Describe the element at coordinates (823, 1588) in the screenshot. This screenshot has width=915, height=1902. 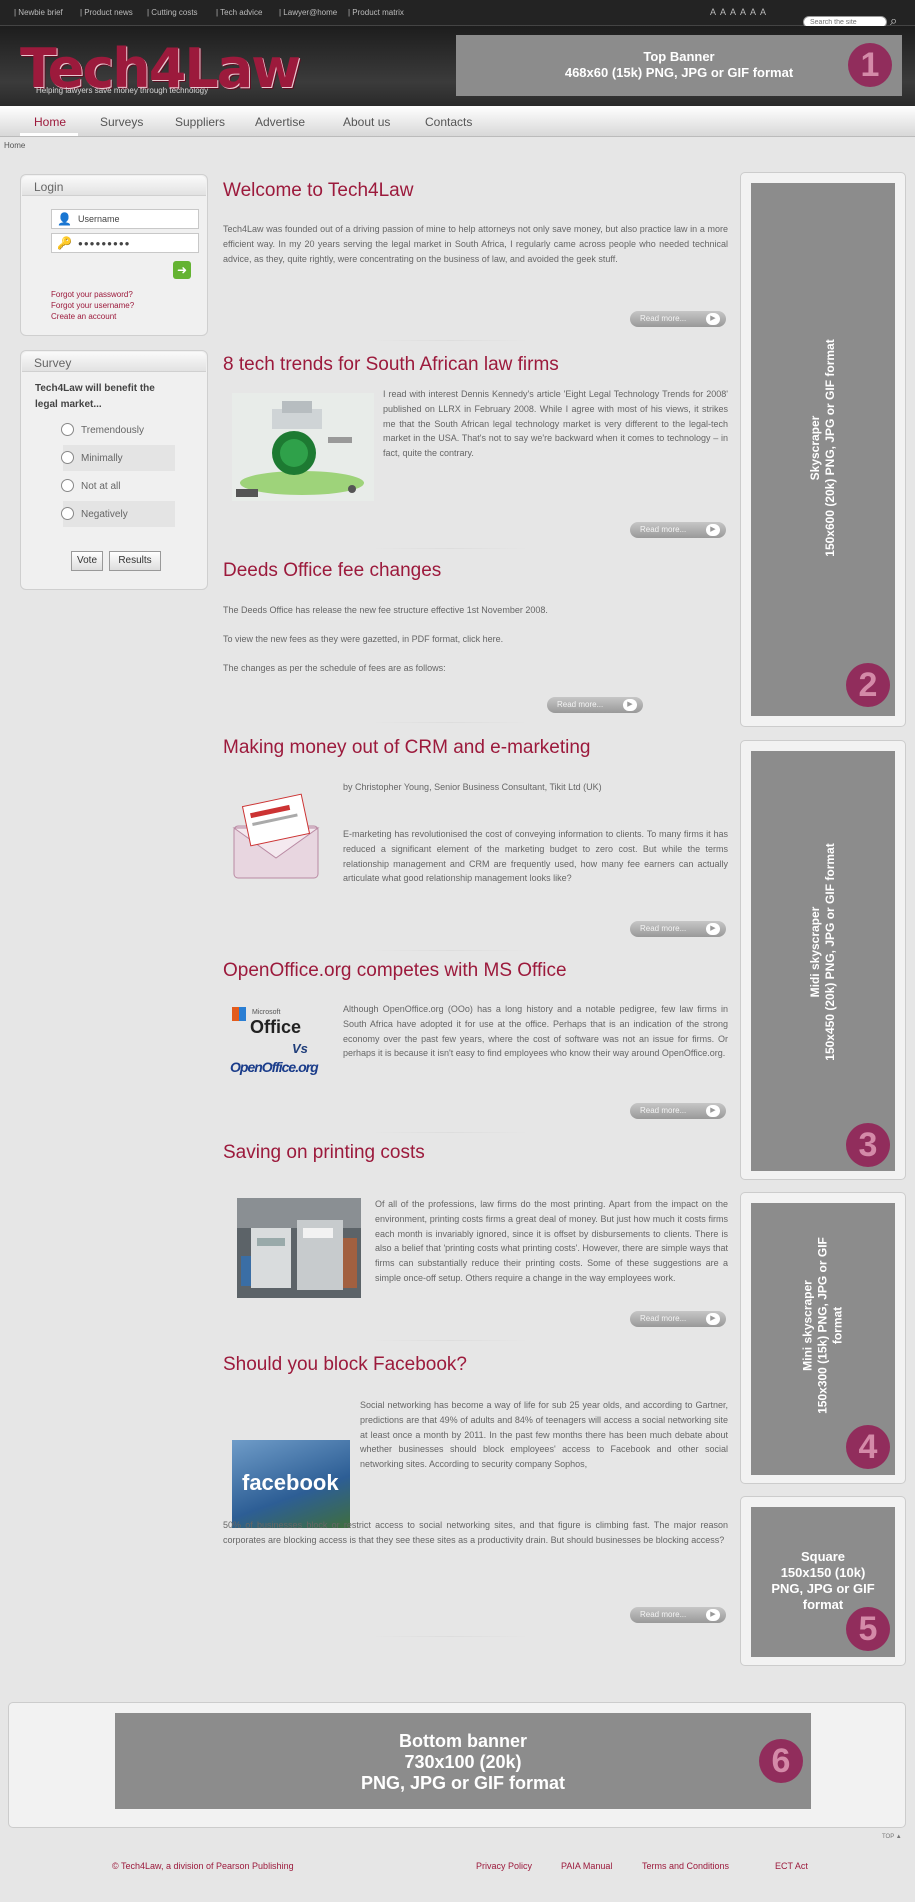
I see `ad-spec: PNG, JPG or GIF` at that location.